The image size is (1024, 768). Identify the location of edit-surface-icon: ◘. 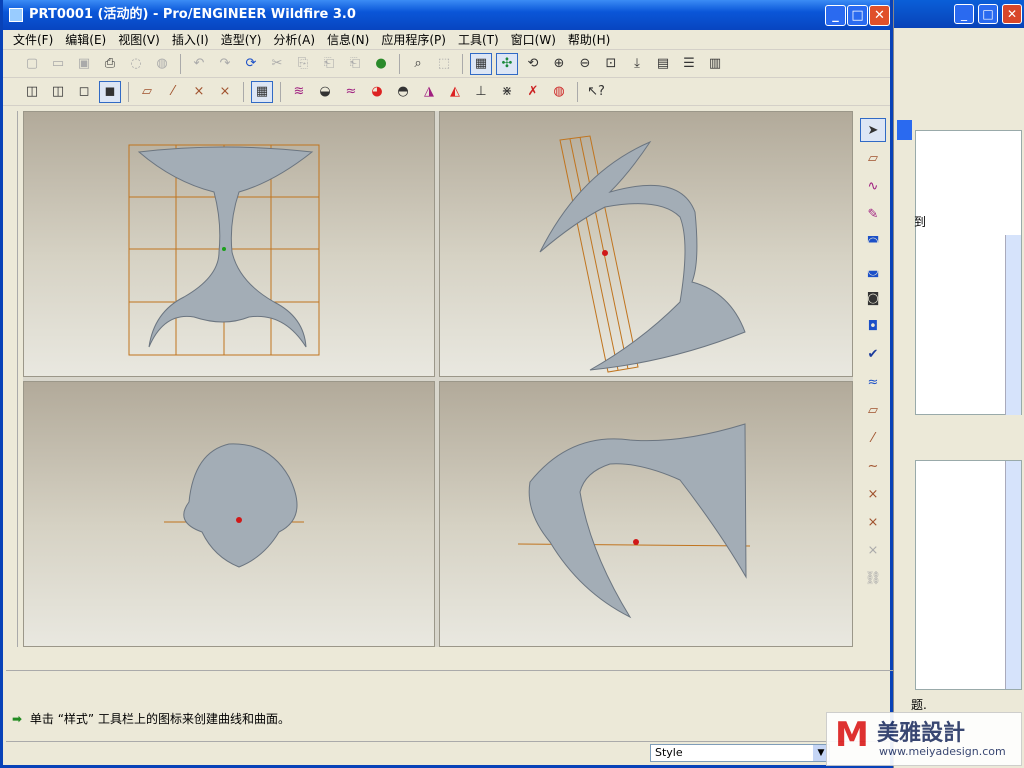
(873, 326).